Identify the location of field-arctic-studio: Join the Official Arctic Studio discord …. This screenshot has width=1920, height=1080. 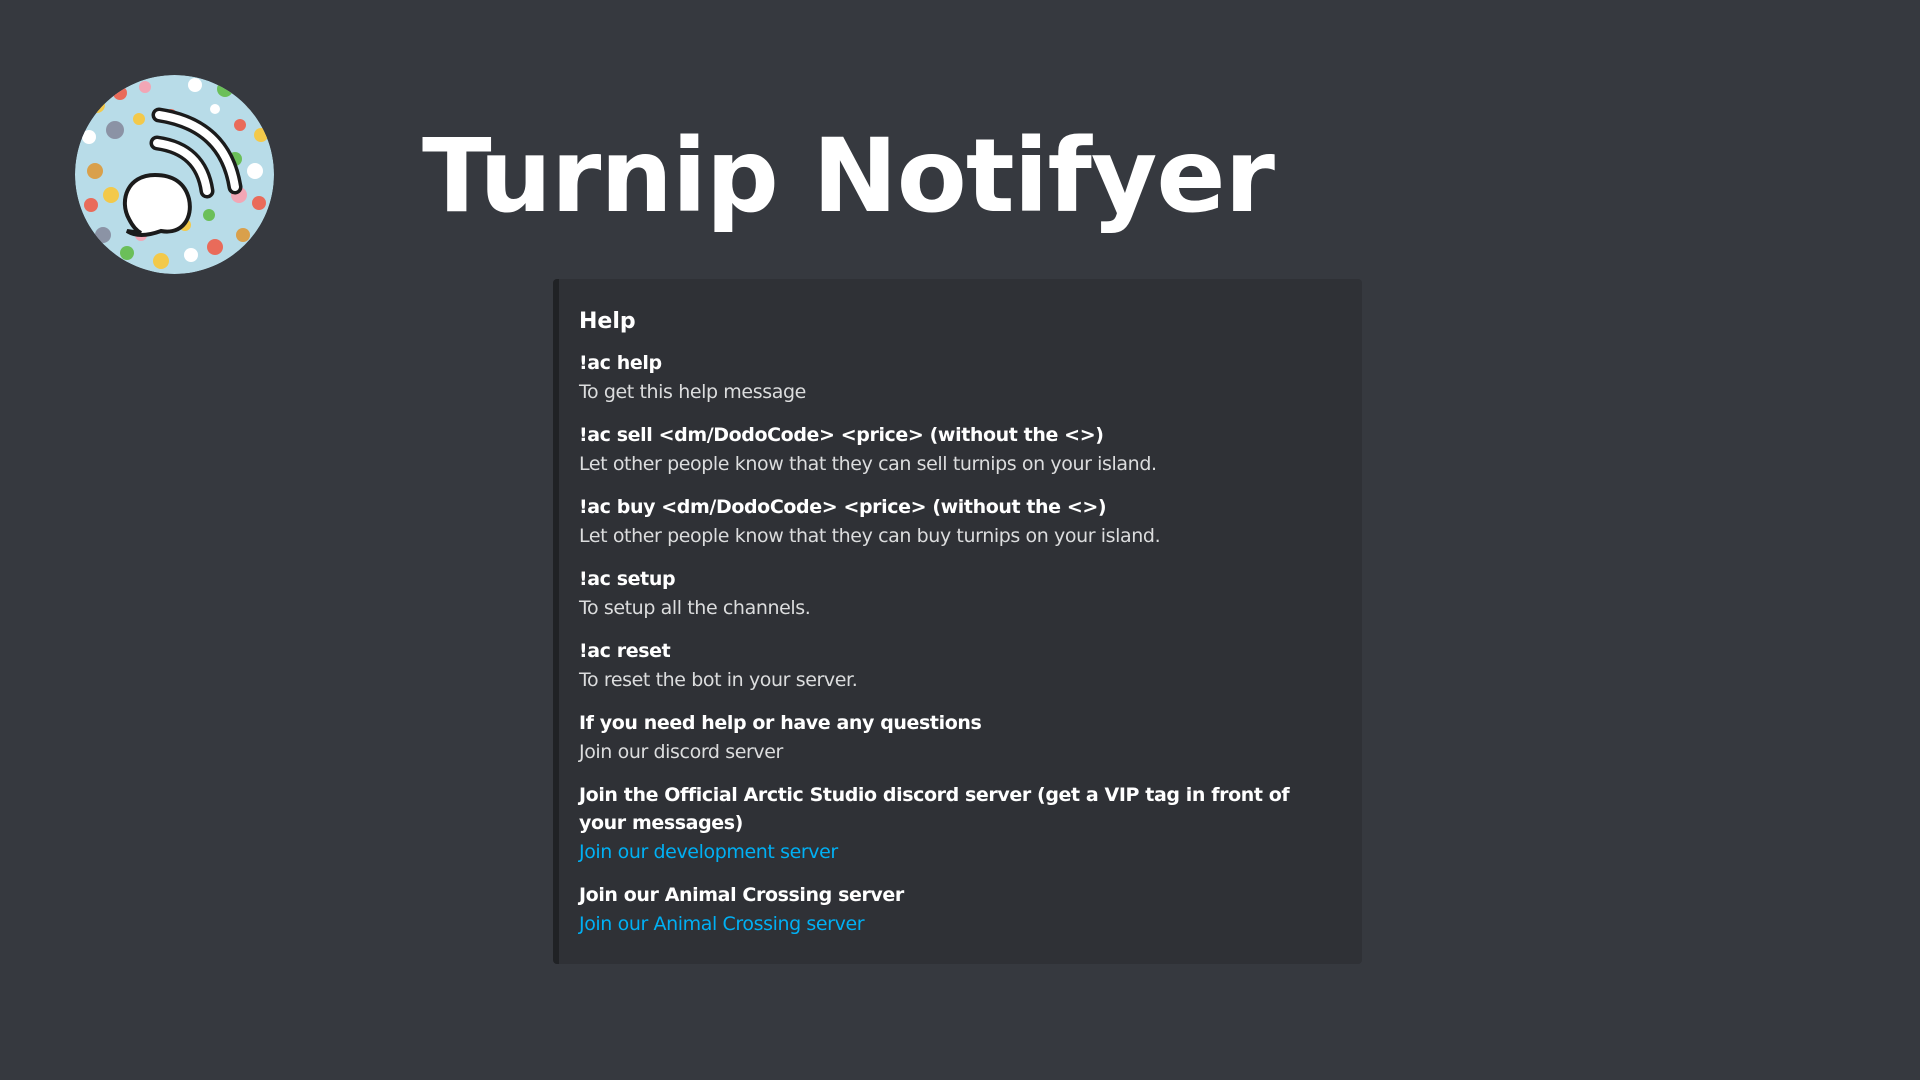
(958, 824).